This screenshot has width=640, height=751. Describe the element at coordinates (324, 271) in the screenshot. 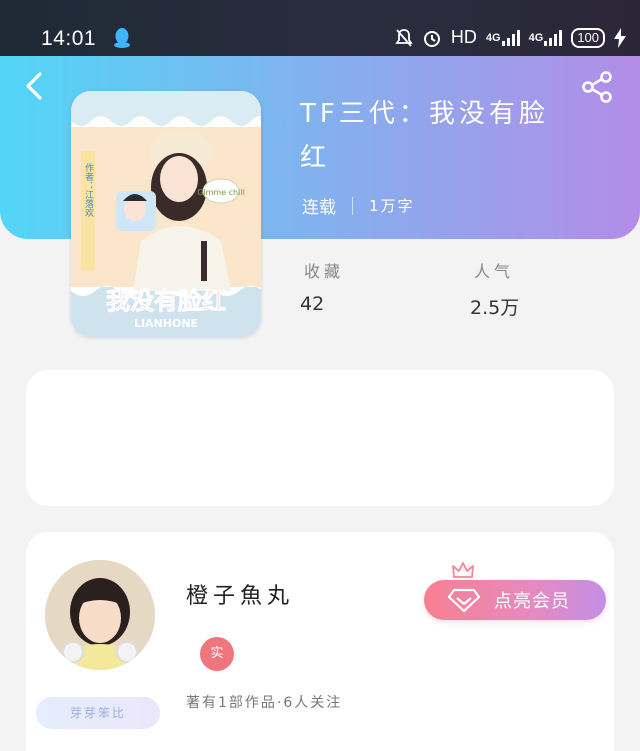

I see `favorites-label: 收藏` at that location.